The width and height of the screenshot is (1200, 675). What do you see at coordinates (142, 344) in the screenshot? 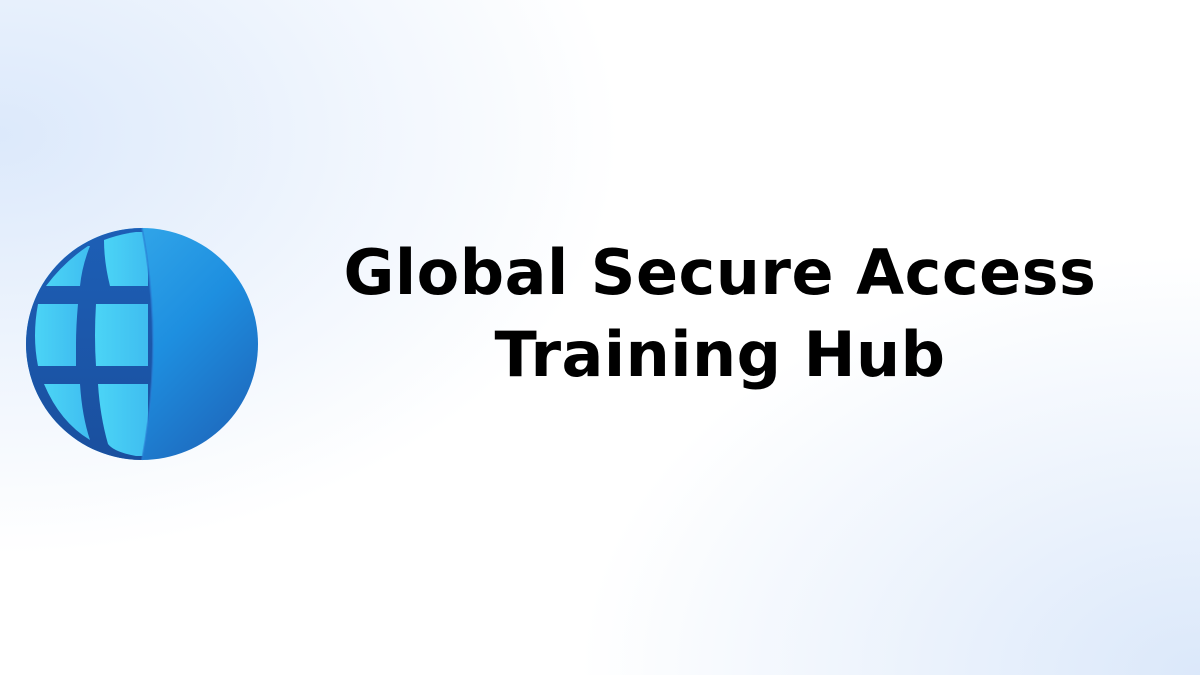
I see `globe-icon` at bounding box center [142, 344].